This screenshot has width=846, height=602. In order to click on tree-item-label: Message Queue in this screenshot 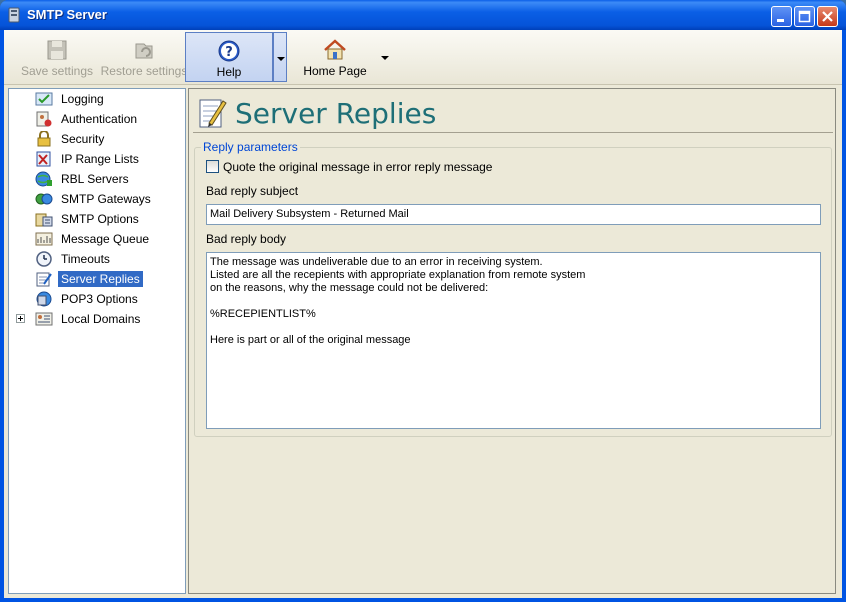, I will do `click(105, 239)`.